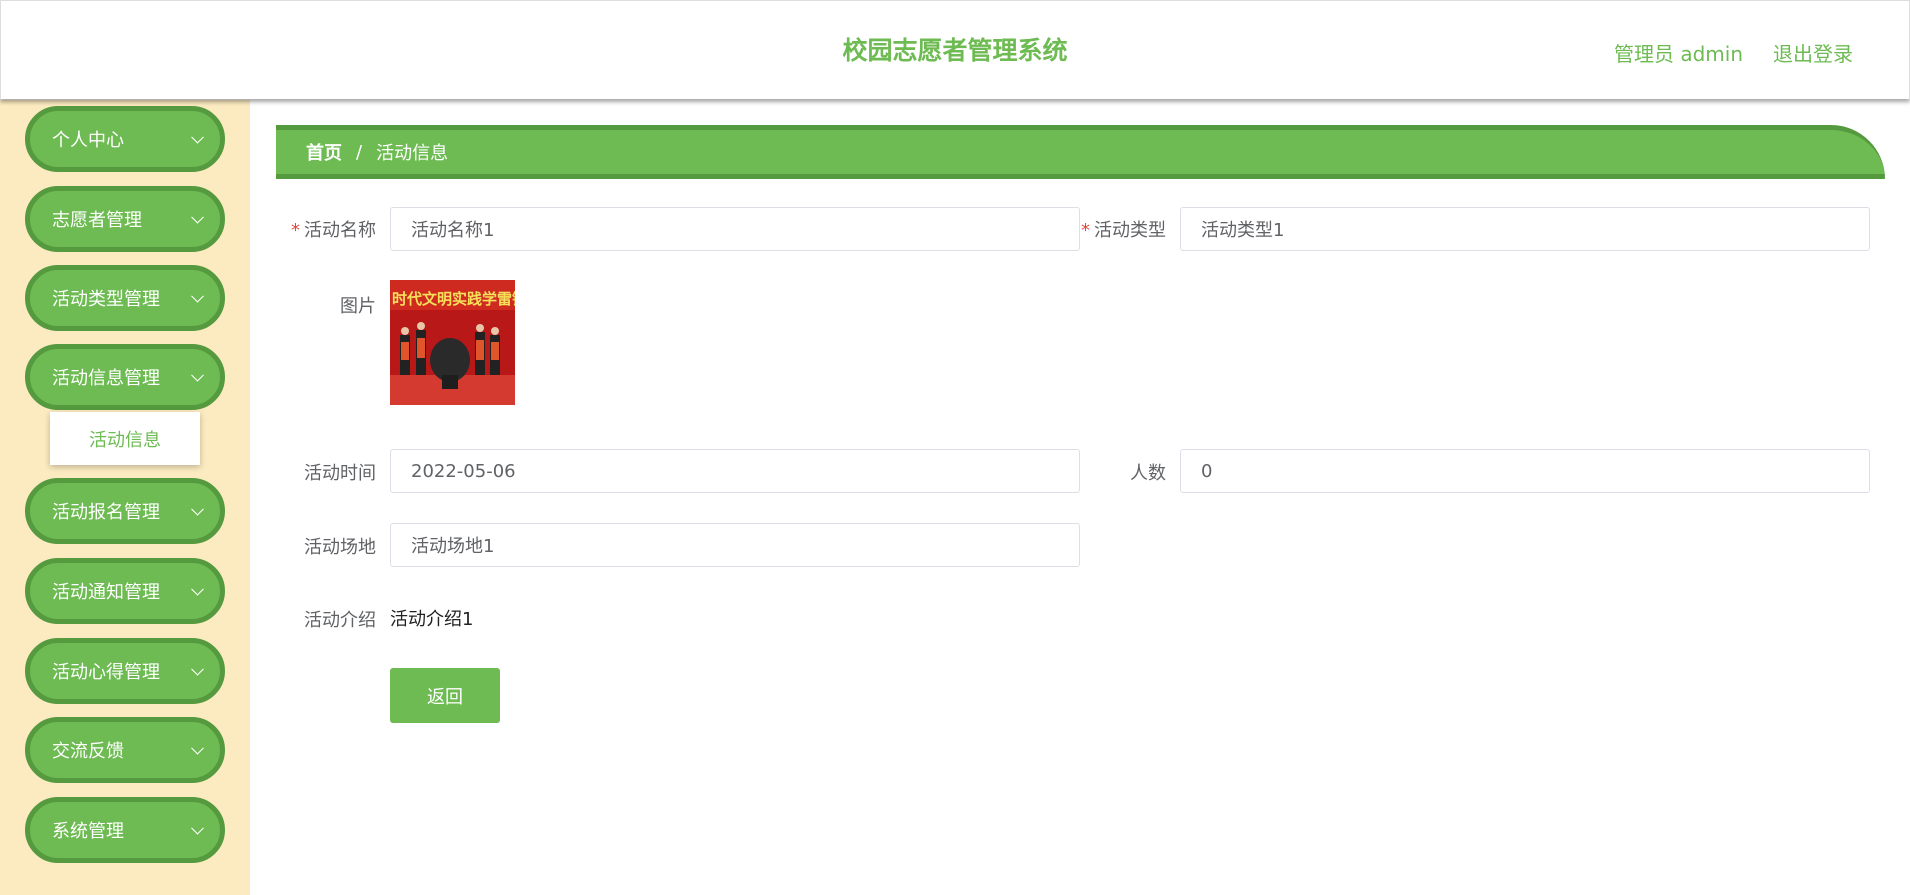  Describe the element at coordinates (1813, 52) in the screenshot. I see `logout-link: 退出登录` at that location.